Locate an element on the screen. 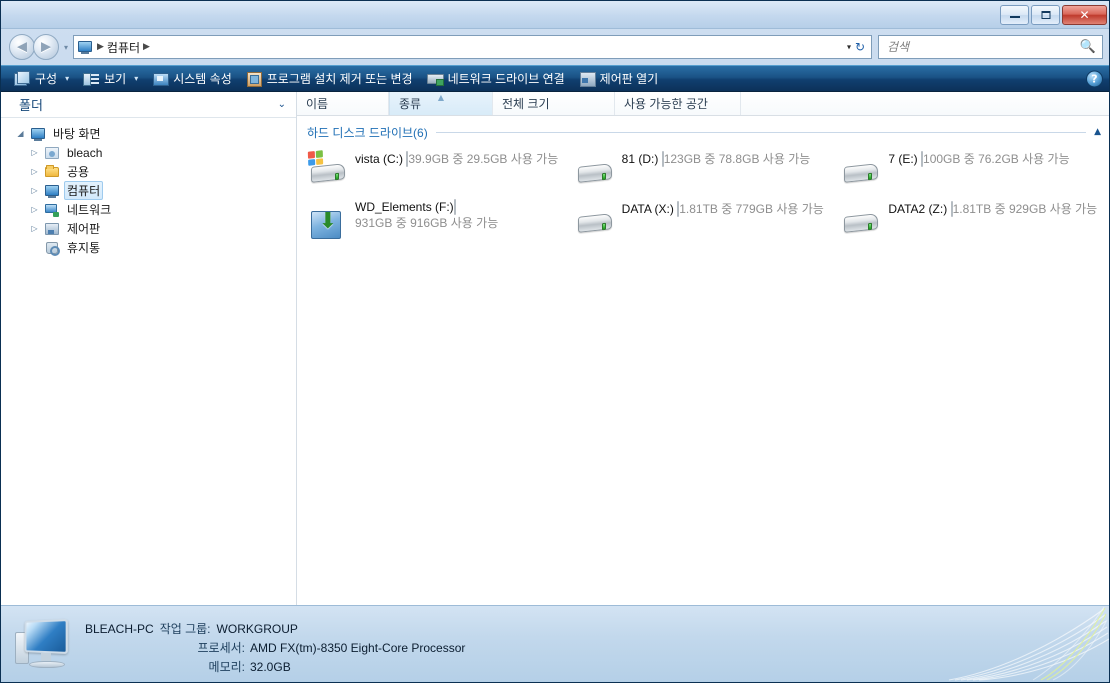 The height and width of the screenshot is (683, 1110). chevron-down-icon: ▾ is located at coordinates (67, 78).